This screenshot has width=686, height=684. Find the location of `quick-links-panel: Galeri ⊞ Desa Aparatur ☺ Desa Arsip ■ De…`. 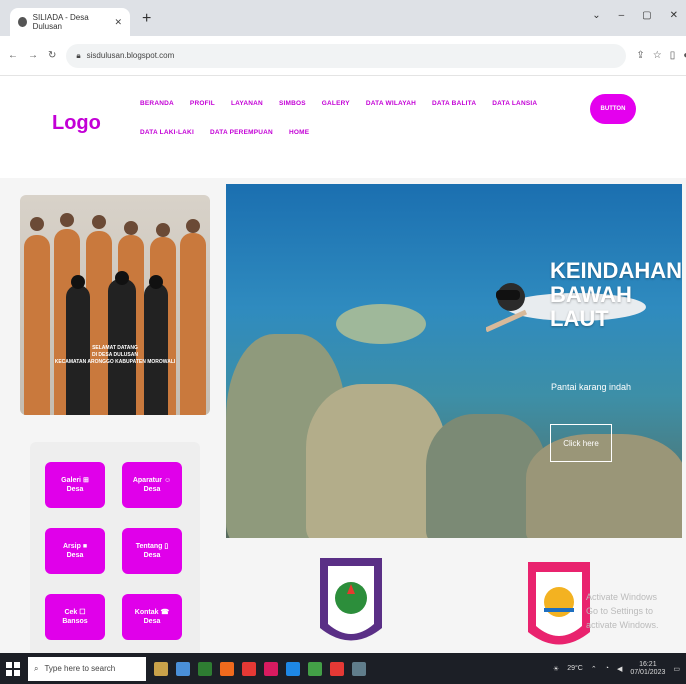

quick-links-panel: Galeri ⊞ Desa Aparatur ☺ Desa Arsip ■ De… is located at coordinates (115, 549).